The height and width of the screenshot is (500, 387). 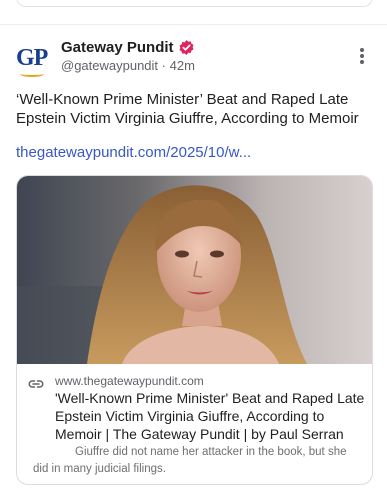 I want to click on avatar-logo-text: GP, so click(x=32, y=58).